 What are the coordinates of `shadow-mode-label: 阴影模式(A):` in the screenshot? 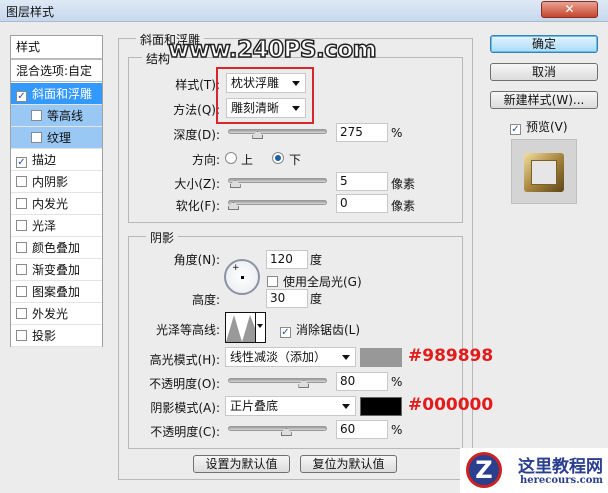 It's located at (185, 408).